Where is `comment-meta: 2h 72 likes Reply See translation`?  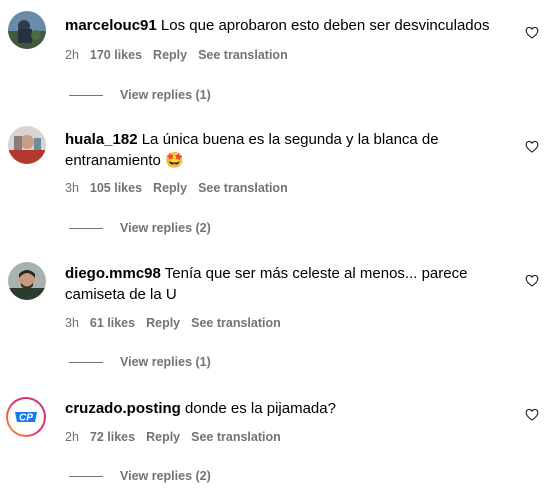
comment-meta: 2h 72 likes Reply See translation is located at coordinates (178, 437).